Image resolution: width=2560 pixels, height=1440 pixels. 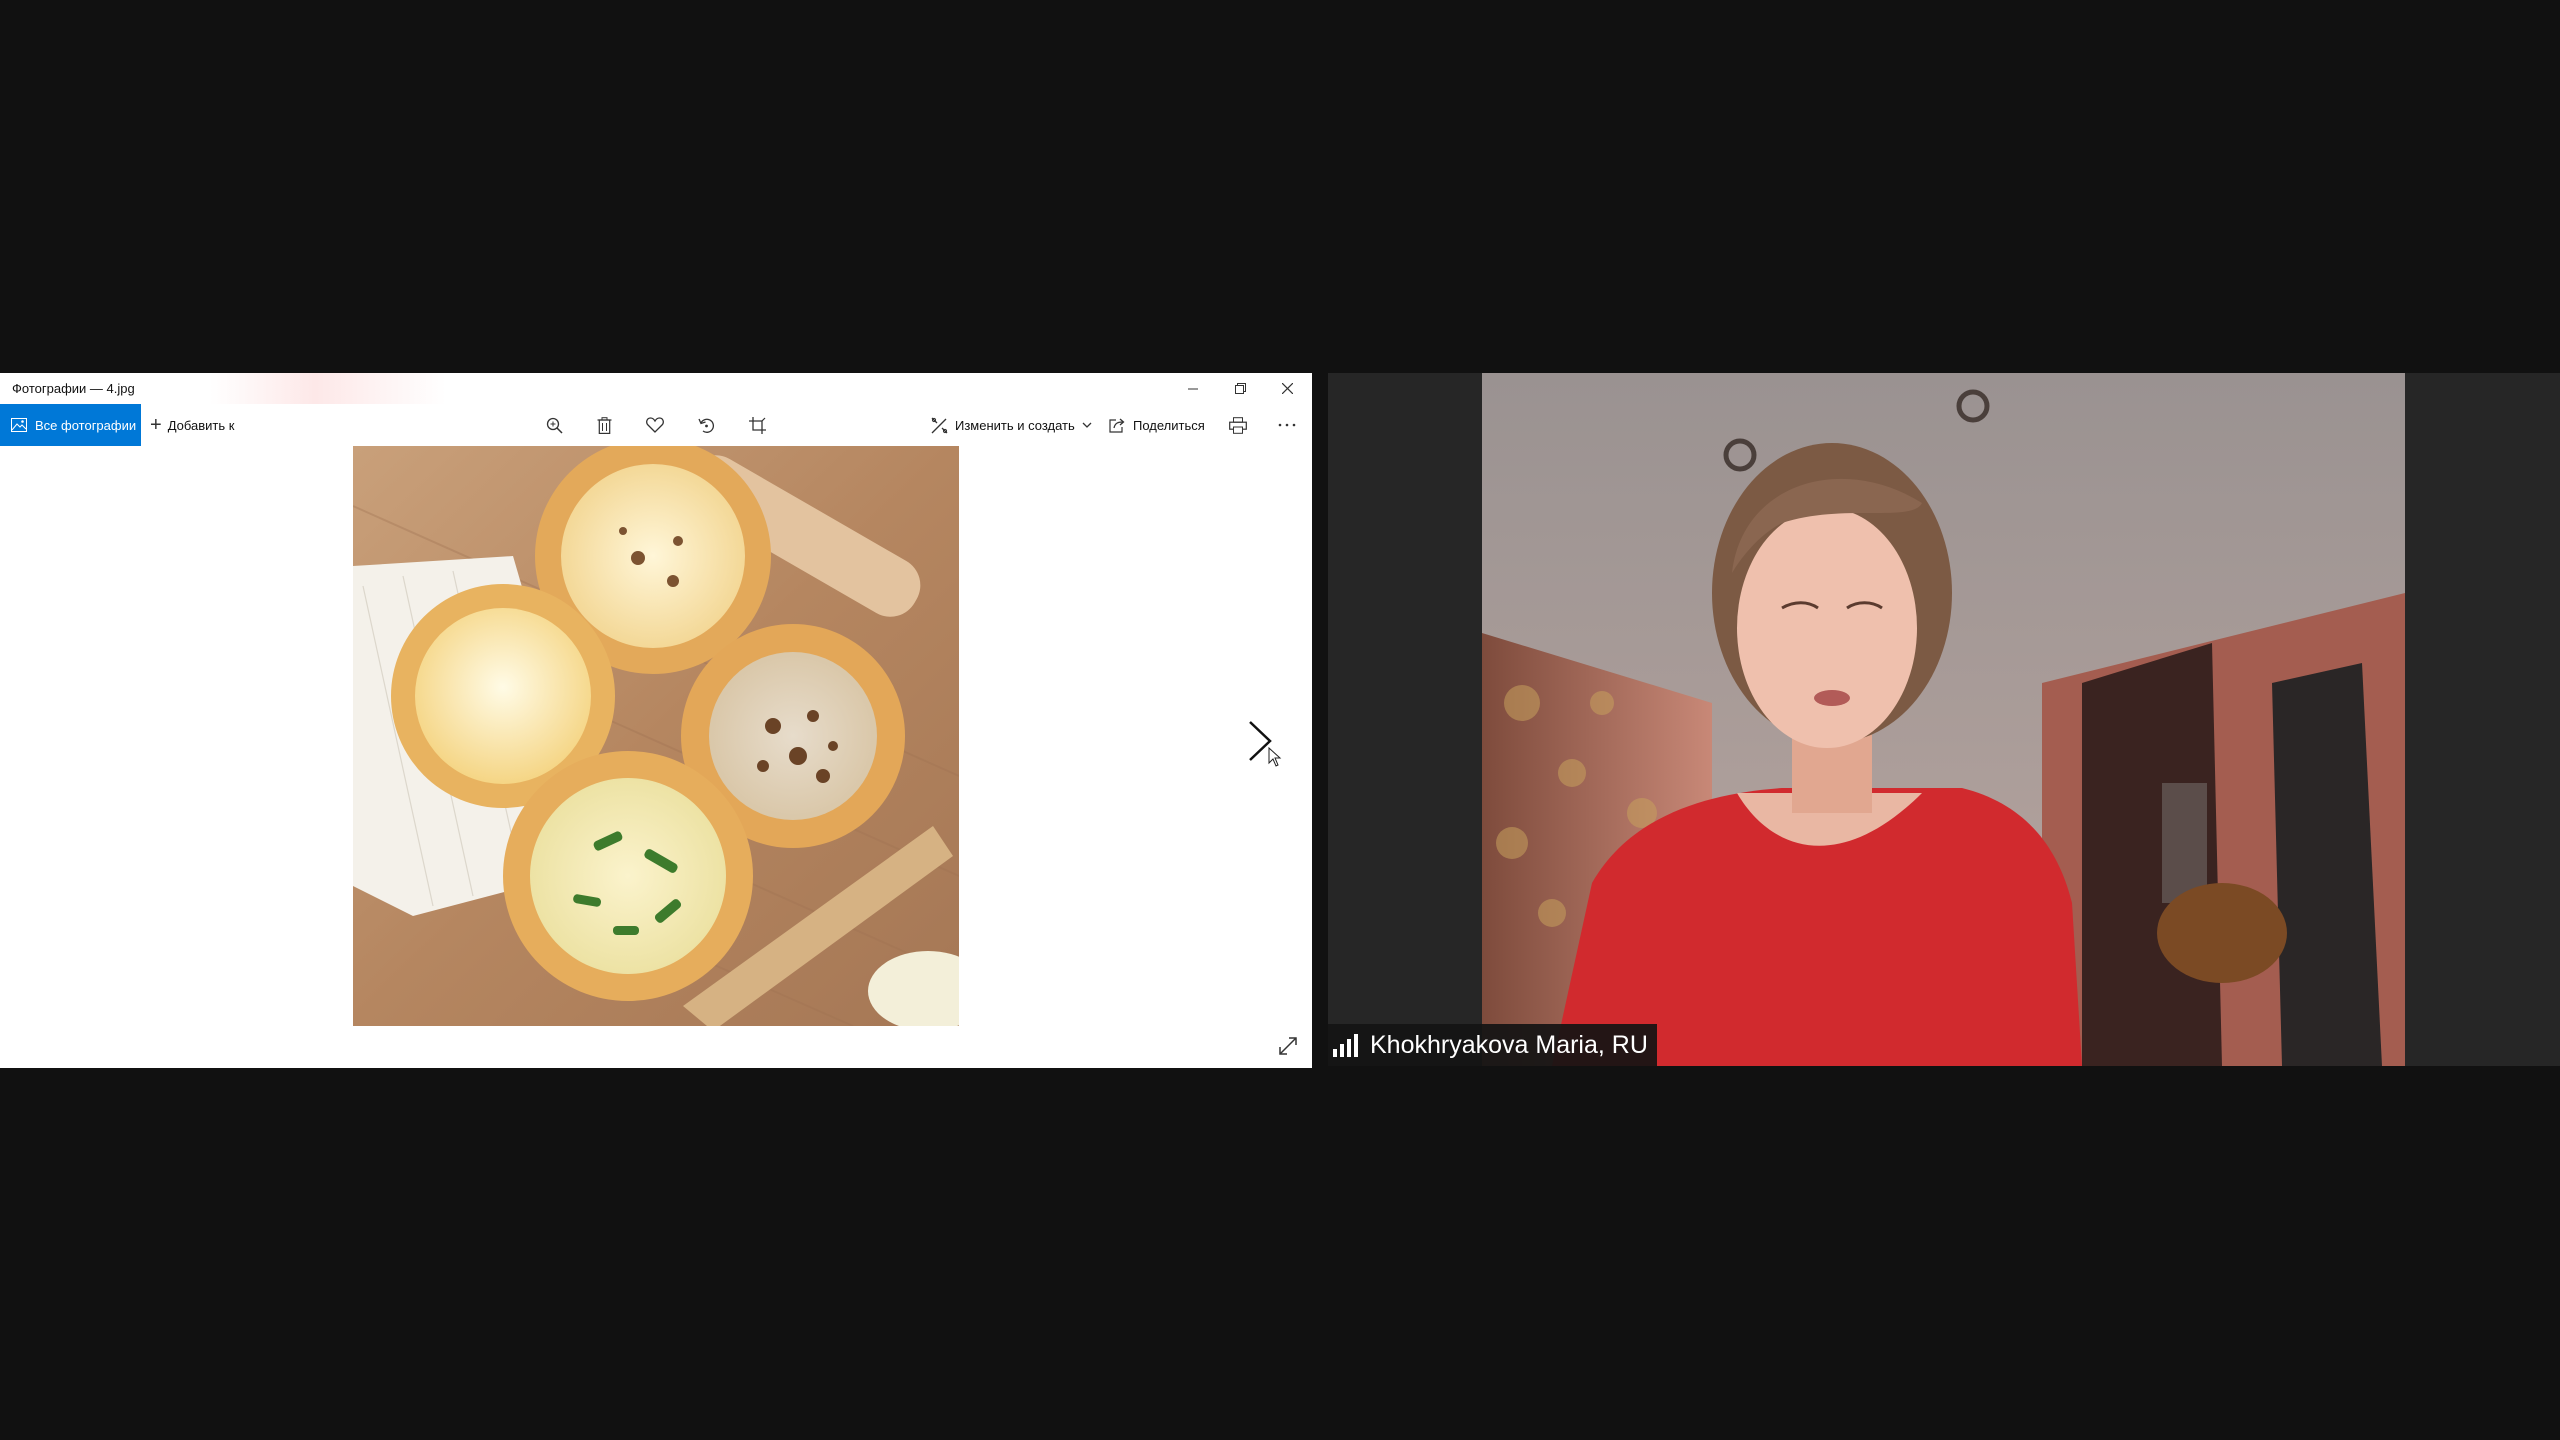 I want to click on crop-icon, so click(x=757, y=425).